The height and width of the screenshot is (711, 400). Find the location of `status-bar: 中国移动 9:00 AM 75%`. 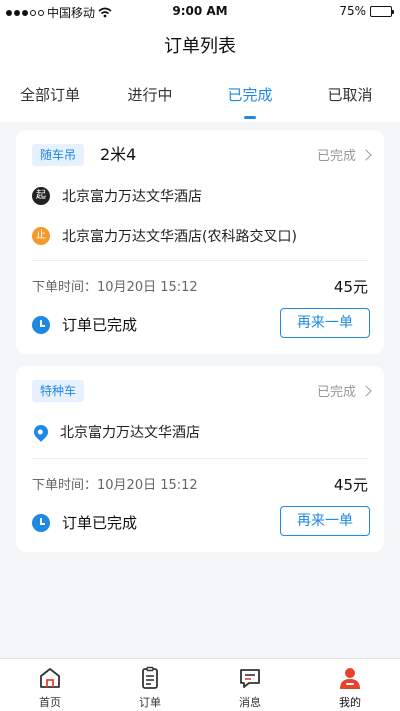

status-bar: 中国移动 9:00 AM 75% is located at coordinates (200, 12).